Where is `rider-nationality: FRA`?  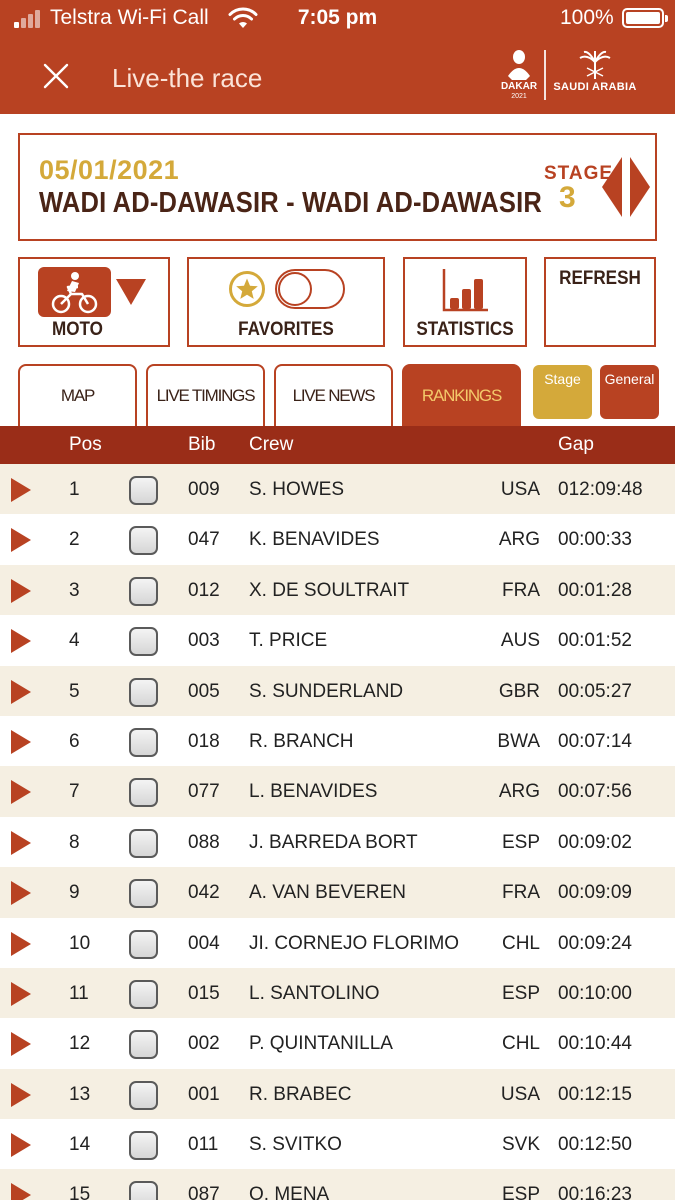
rider-nationality: FRA is located at coordinates (521, 893).